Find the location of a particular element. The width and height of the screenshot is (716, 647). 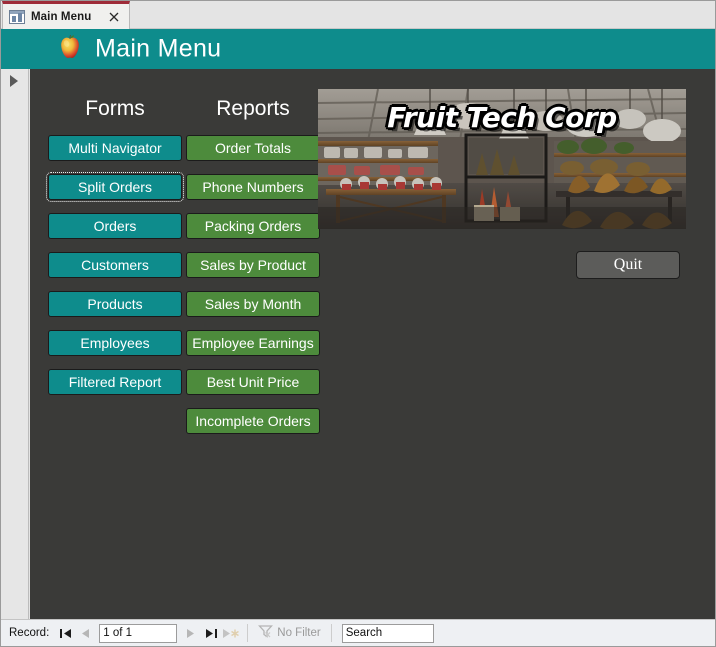

forms-button-filtered-report: Filtered Report is located at coordinates (115, 382).